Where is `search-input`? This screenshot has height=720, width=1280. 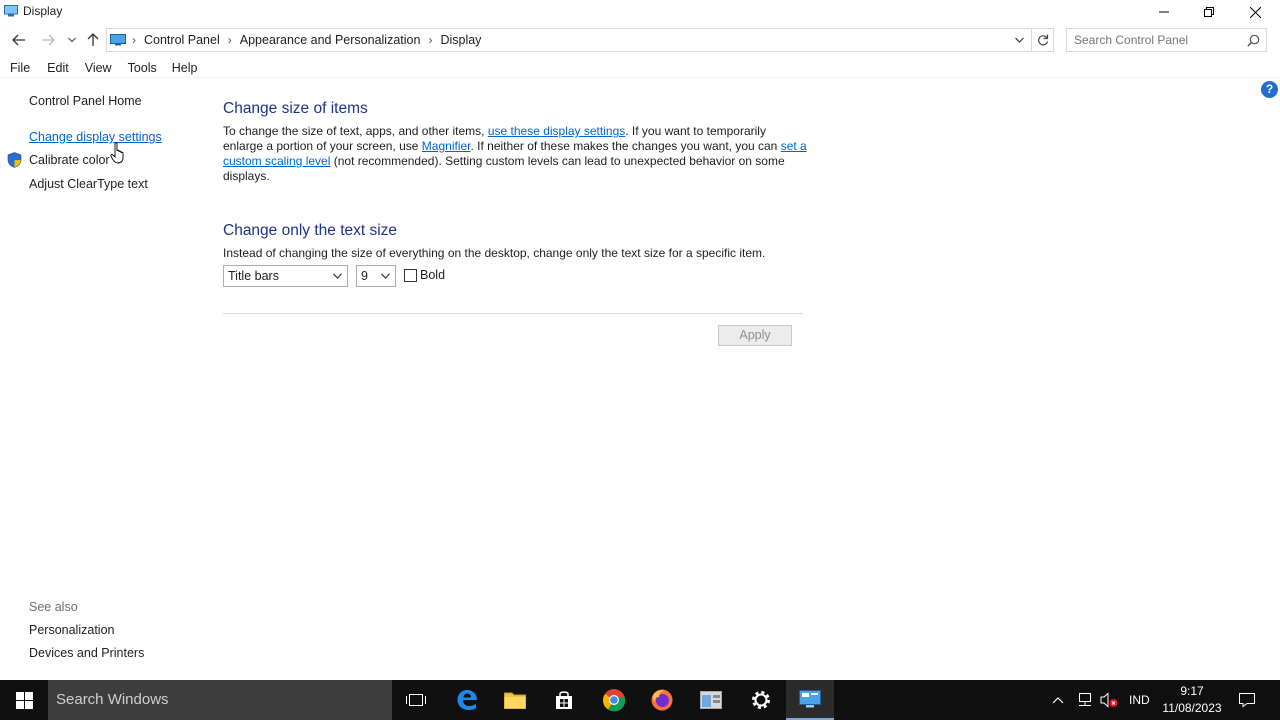
search-input is located at coordinates (1156, 40).